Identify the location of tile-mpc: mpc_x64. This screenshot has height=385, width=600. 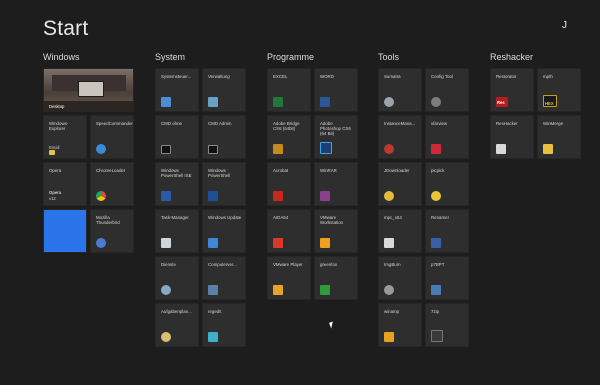
(400, 231).